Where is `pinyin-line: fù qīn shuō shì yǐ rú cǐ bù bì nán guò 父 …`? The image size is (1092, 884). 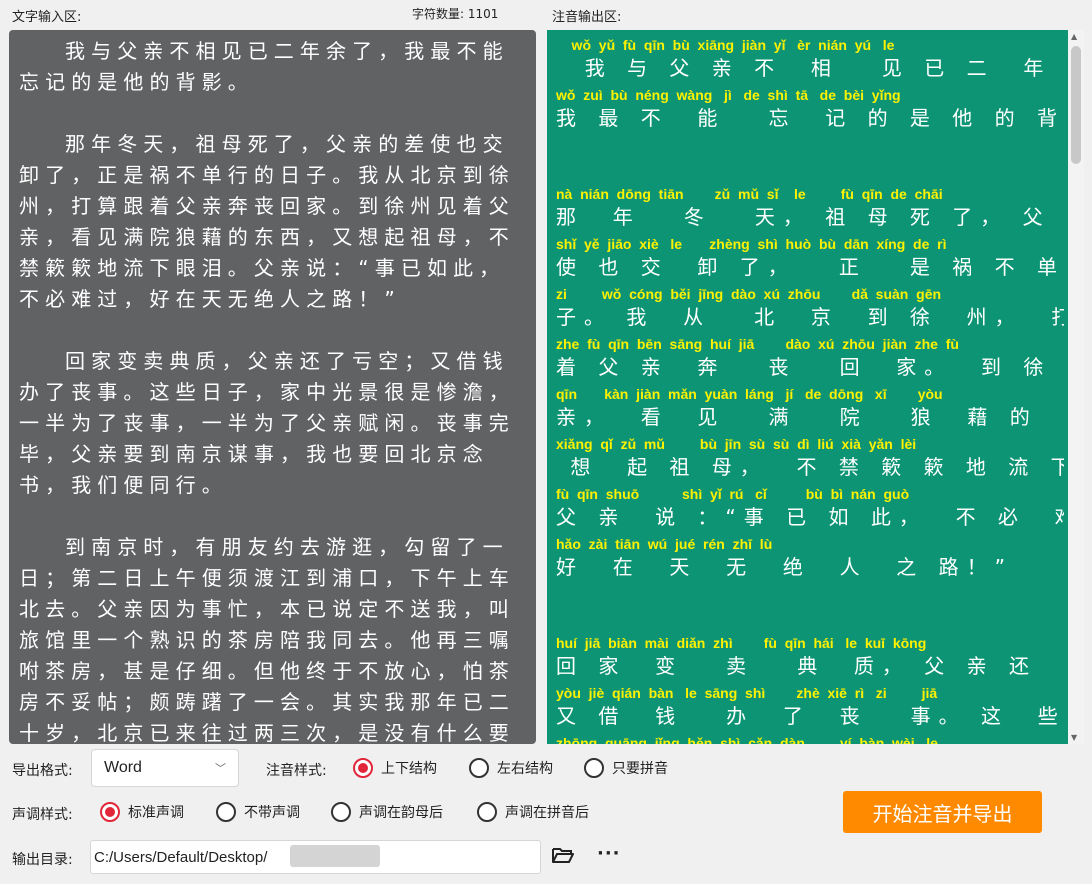
pinyin-line: fù qīn shuō shì yǐ rú cǐ bù bì nán guò 父 … is located at coordinates (810, 510).